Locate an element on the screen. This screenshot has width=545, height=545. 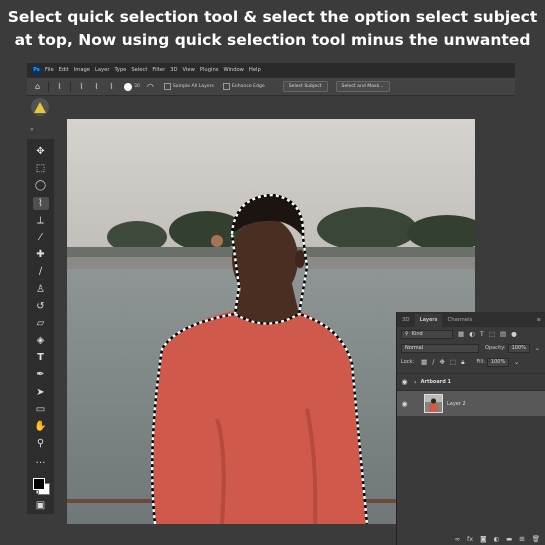
menu-help: Help is located at coordinates (255, 70).